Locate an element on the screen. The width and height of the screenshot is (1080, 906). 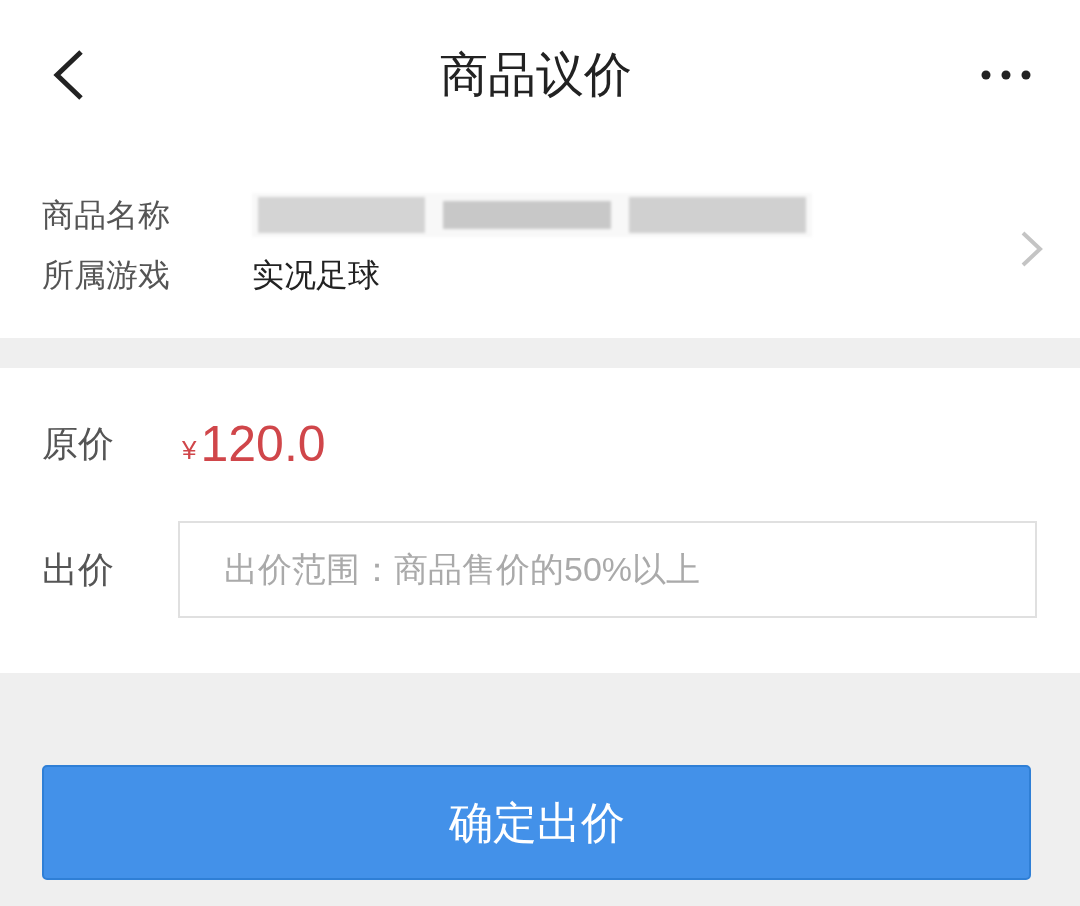
original-price: 120.0 is located at coordinates (263, 444).